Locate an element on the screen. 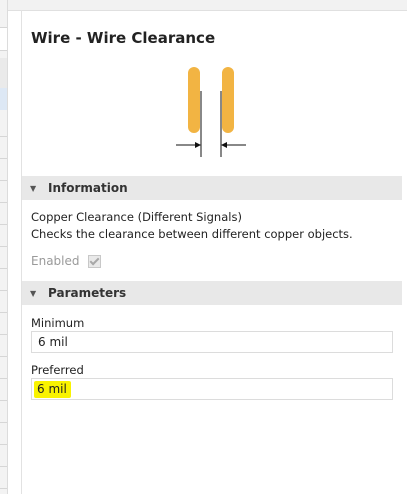  preferred-label: Preferred is located at coordinates (57, 370).